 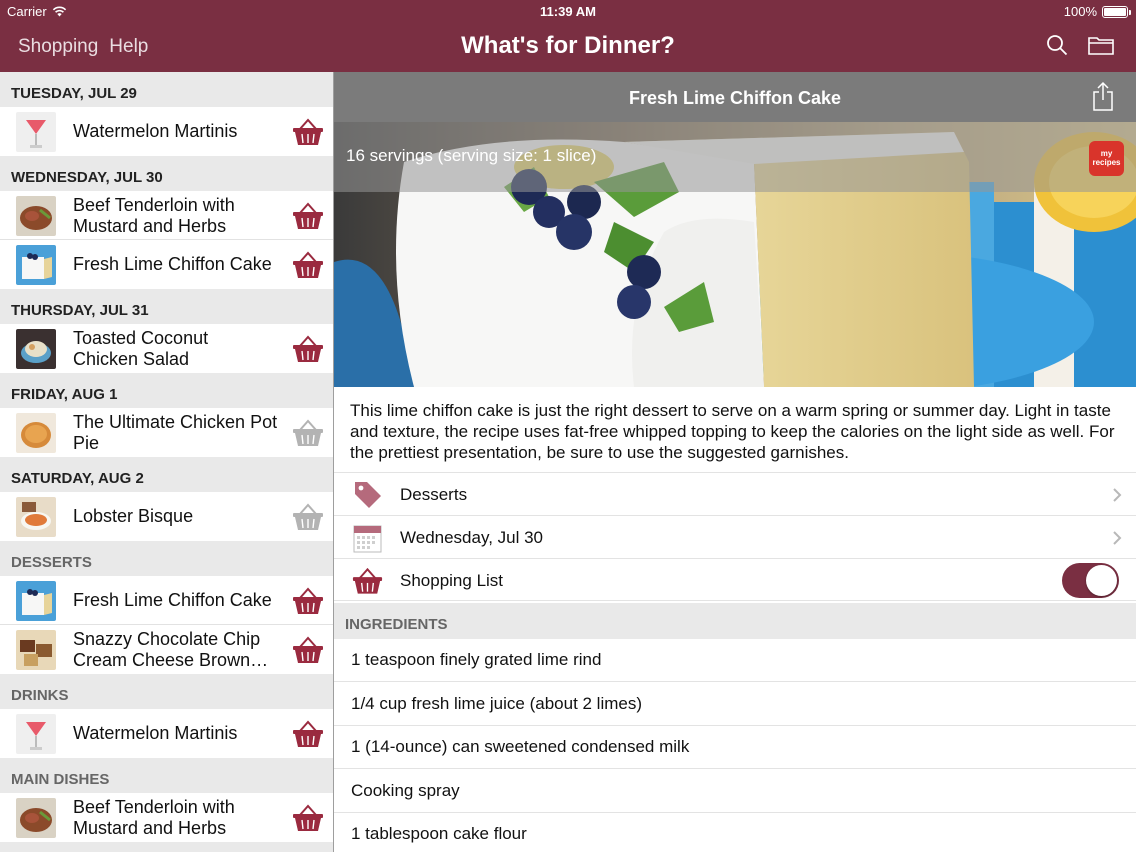 What do you see at coordinates (471, 155) in the screenshot?
I see `servings-text: 16 servings (serving size: 1 slice)` at bounding box center [471, 155].